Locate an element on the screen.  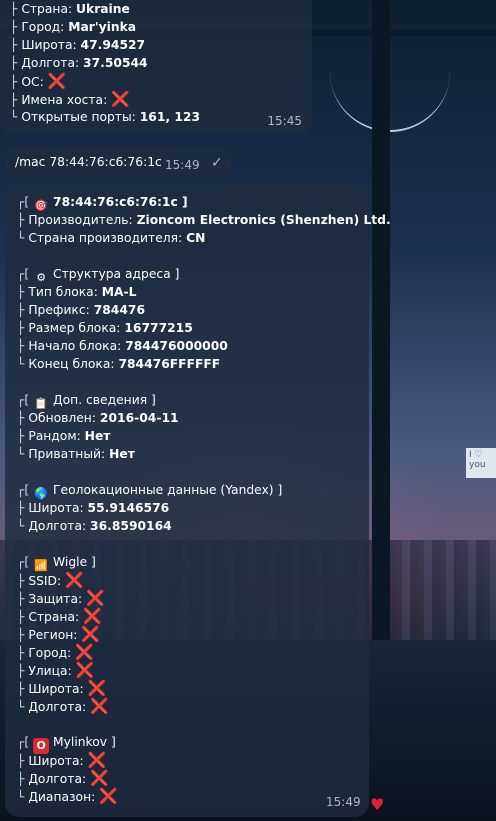
info-line: ├ ОС: ❌ is located at coordinates (161, 81).